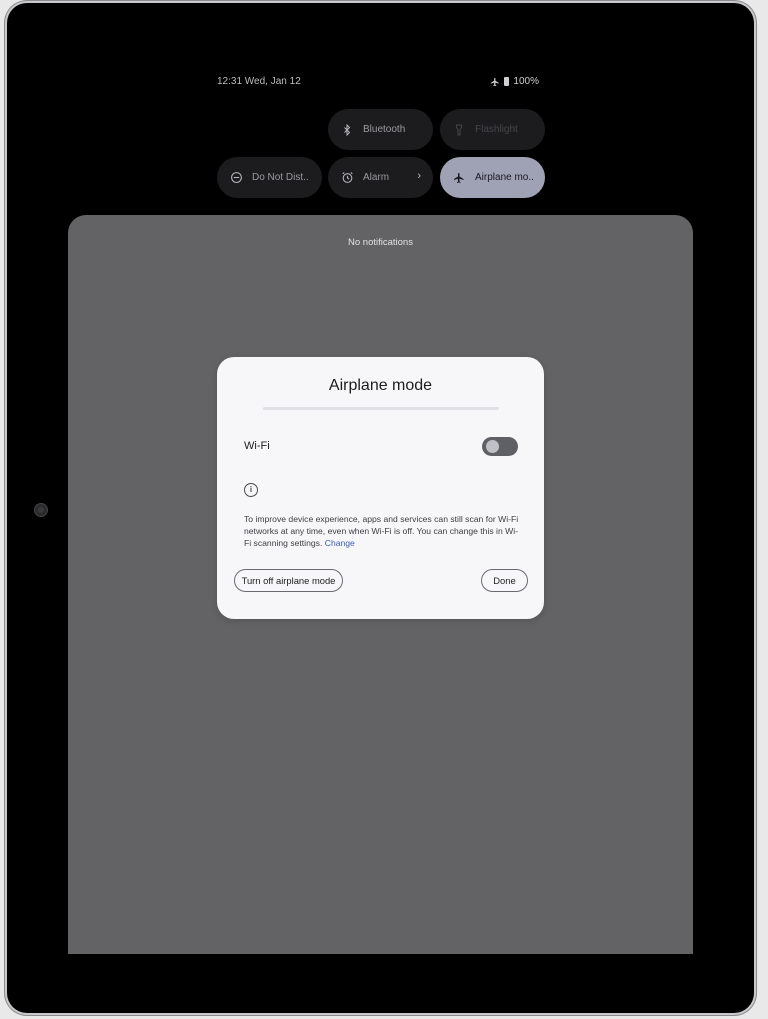 The width and height of the screenshot is (768, 1019). What do you see at coordinates (41, 510) in the screenshot?
I see `front-camera` at bounding box center [41, 510].